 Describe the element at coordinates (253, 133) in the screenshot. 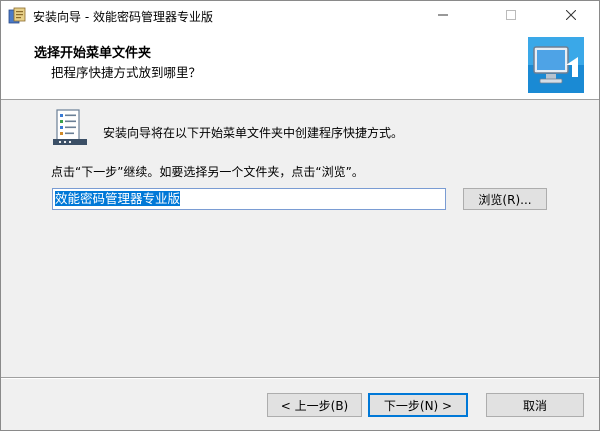

I see `folder-description: 安装向导将在以下开始菜单文件夹中创建程序快捷方式。` at that location.